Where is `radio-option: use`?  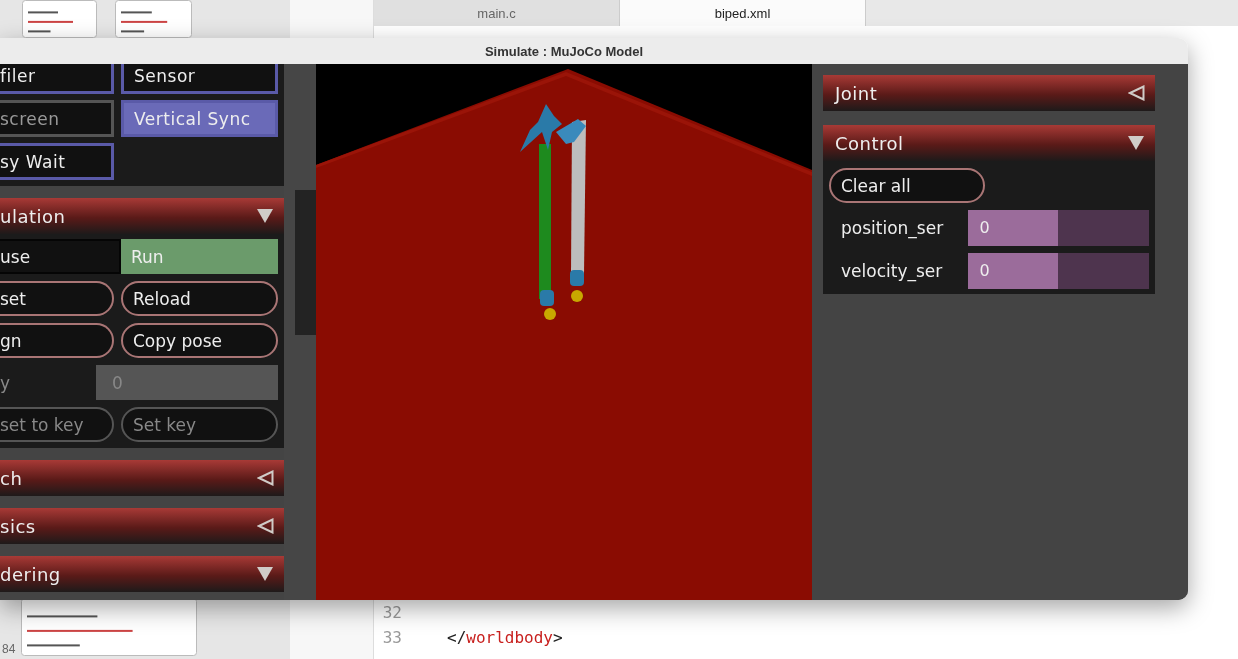 radio-option: use is located at coordinates (60, 256).